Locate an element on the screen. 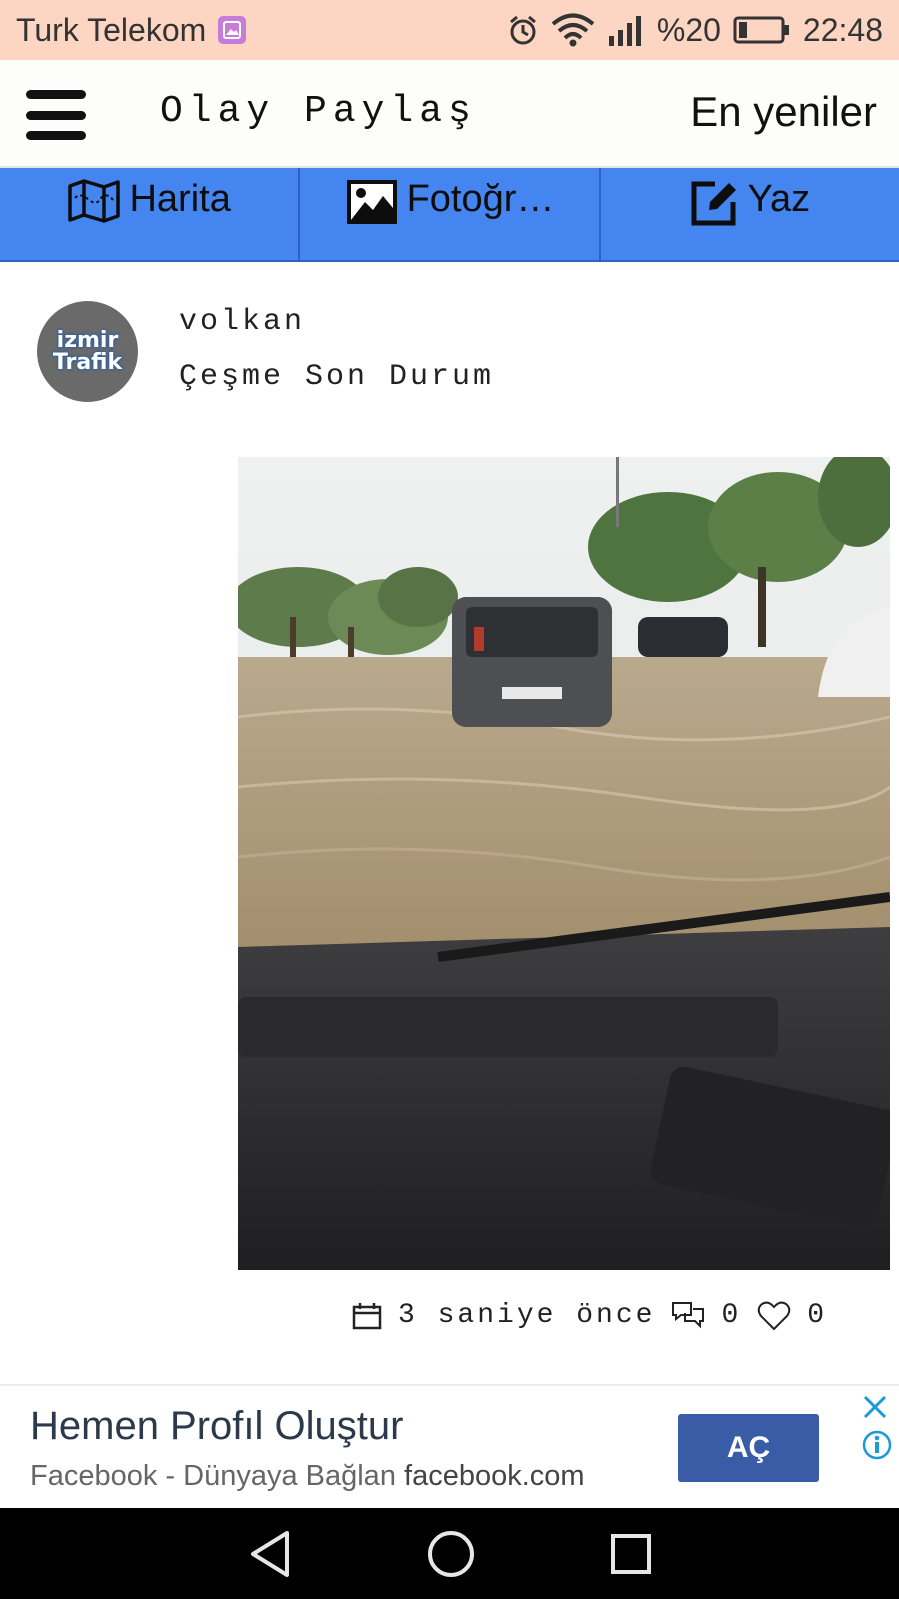  heart-icon is located at coordinates (774, 1316).